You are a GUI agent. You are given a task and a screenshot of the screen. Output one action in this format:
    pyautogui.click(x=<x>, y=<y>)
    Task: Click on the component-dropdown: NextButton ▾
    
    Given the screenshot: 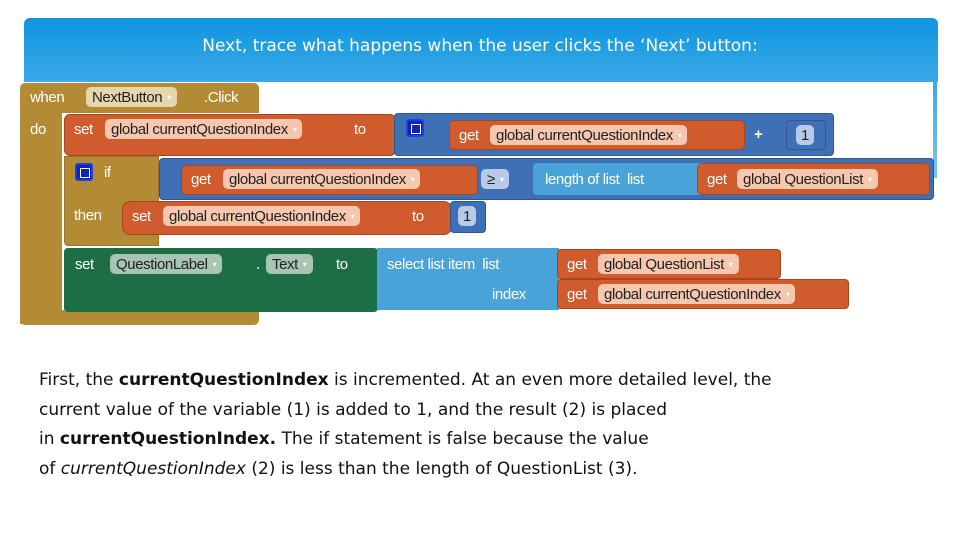 What is the action you would take?
    pyautogui.click(x=131, y=97)
    